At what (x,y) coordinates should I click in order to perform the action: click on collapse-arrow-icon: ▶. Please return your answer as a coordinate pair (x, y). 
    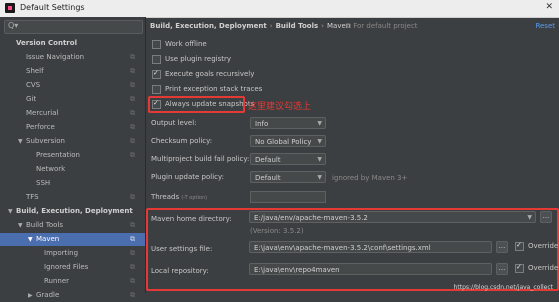
    Looking at the image, I should click on (30, 295).